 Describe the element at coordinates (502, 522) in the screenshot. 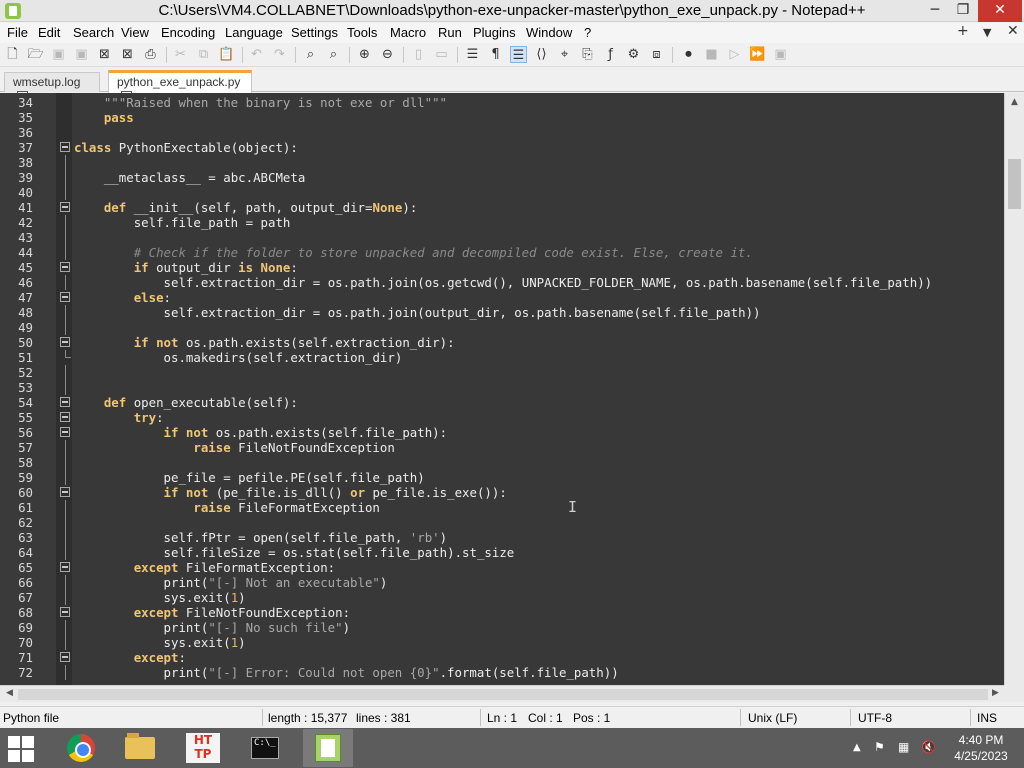

I see `code-line: 62` at that location.